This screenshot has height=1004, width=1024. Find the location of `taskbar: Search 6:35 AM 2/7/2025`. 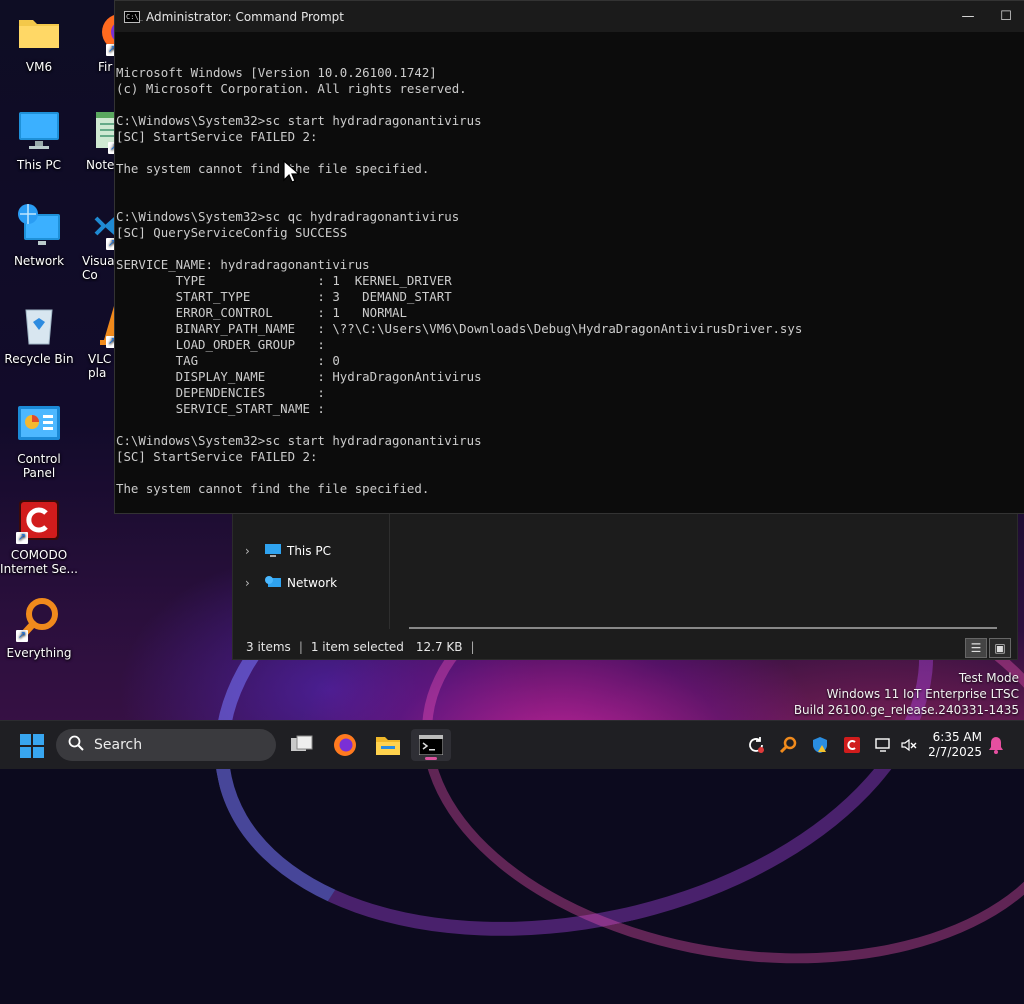

taskbar: Search 6:35 AM 2/7/2025 is located at coordinates (512, 744).